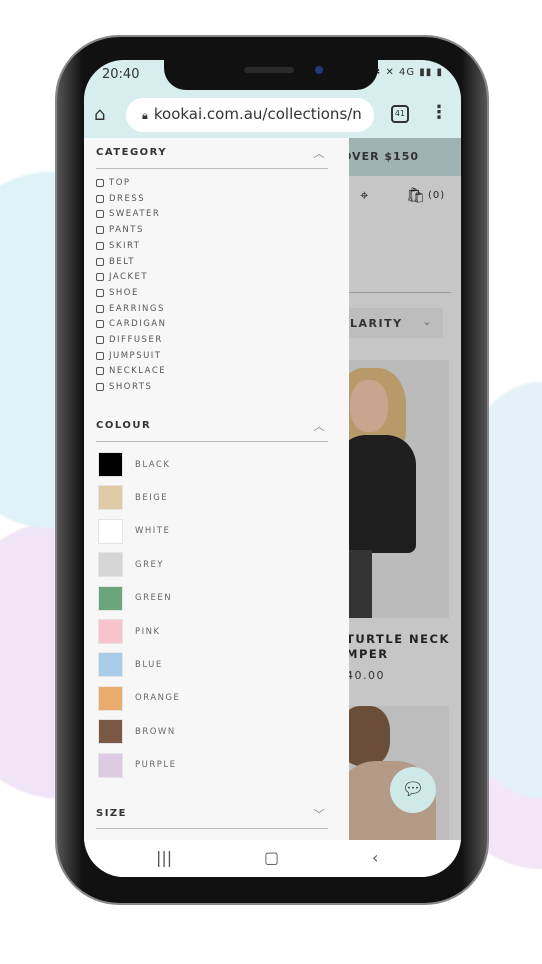 This screenshot has width=542, height=964. Describe the element at coordinates (439, 112) in the screenshot. I see `more-menu-icon: ⋮` at that location.